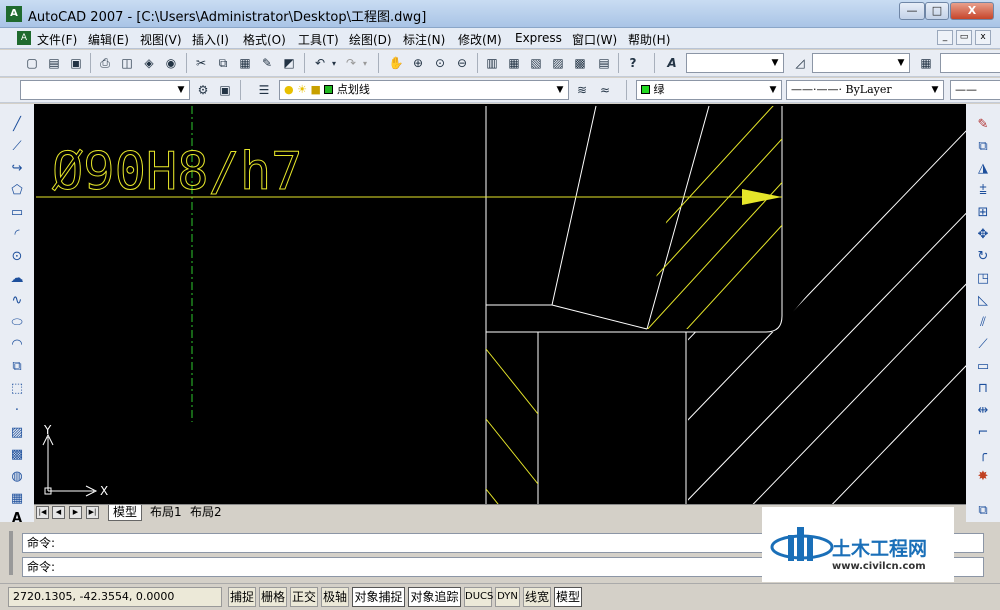 This screenshot has width=1000, height=610. I want to click on break-icon: ⊓, so click(983, 388).